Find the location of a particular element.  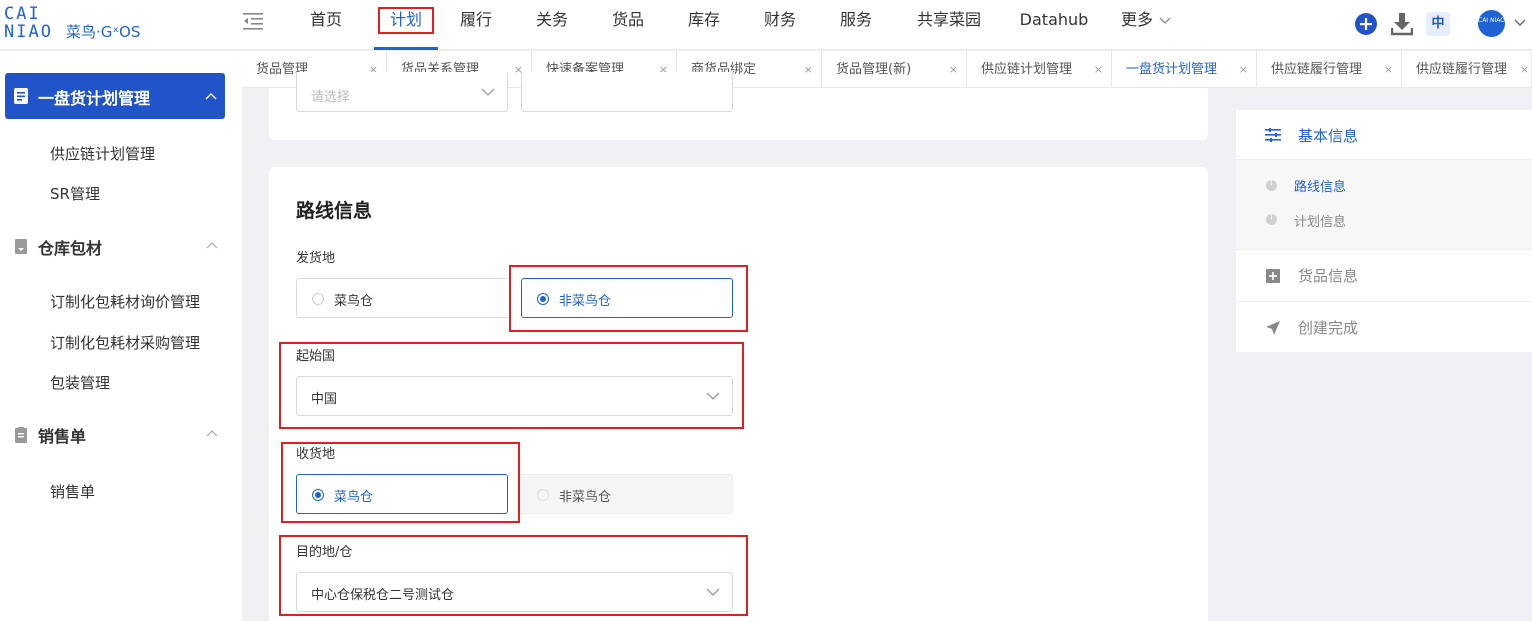

destination-value: 中心仓保税仓二号测试仓 is located at coordinates (383, 595).